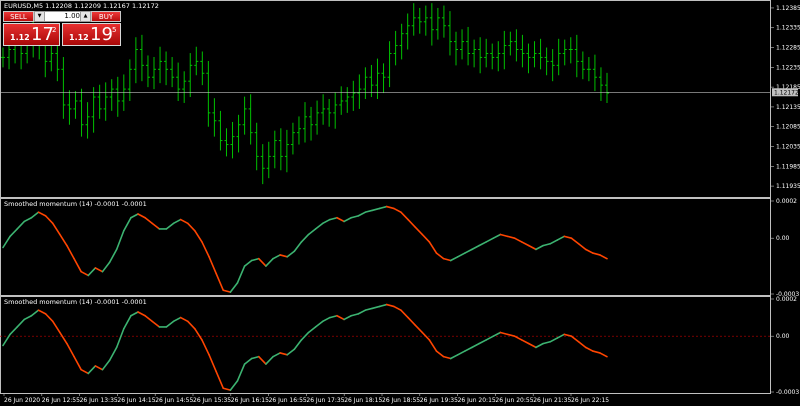 Image resolution: width=800 pixels, height=406 pixels. Describe the element at coordinates (250, 400) in the screenshot. I see `time-label: 26 Jun 16:15` at that location.